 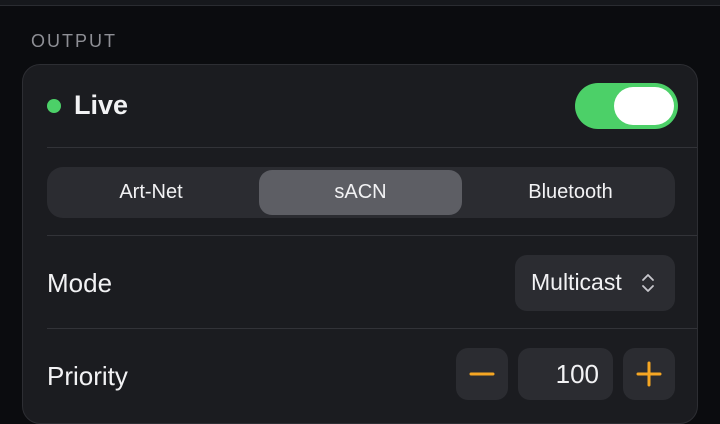 What do you see at coordinates (360, 3) in the screenshot?
I see `top-divider` at bounding box center [360, 3].